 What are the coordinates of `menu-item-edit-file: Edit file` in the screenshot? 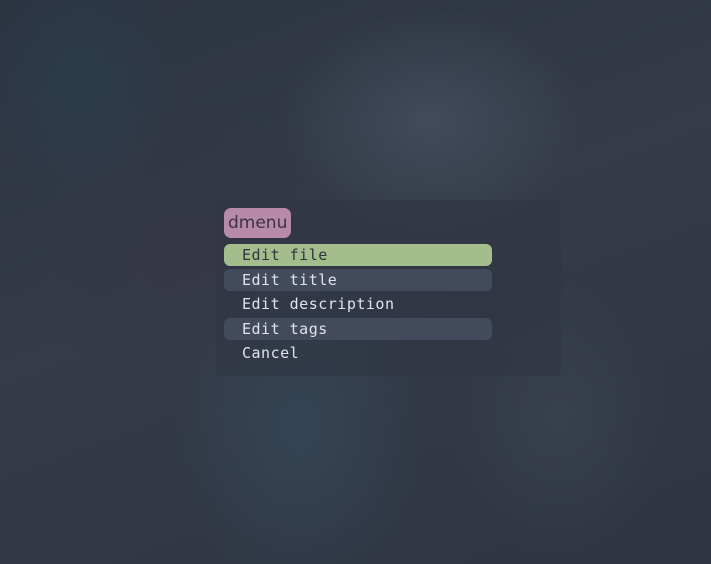 It's located at (358, 255).